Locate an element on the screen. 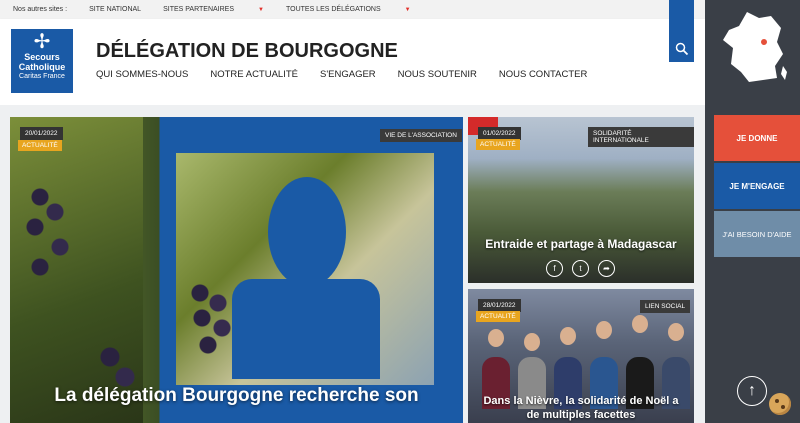  silhouette-body is located at coordinates (306, 329).